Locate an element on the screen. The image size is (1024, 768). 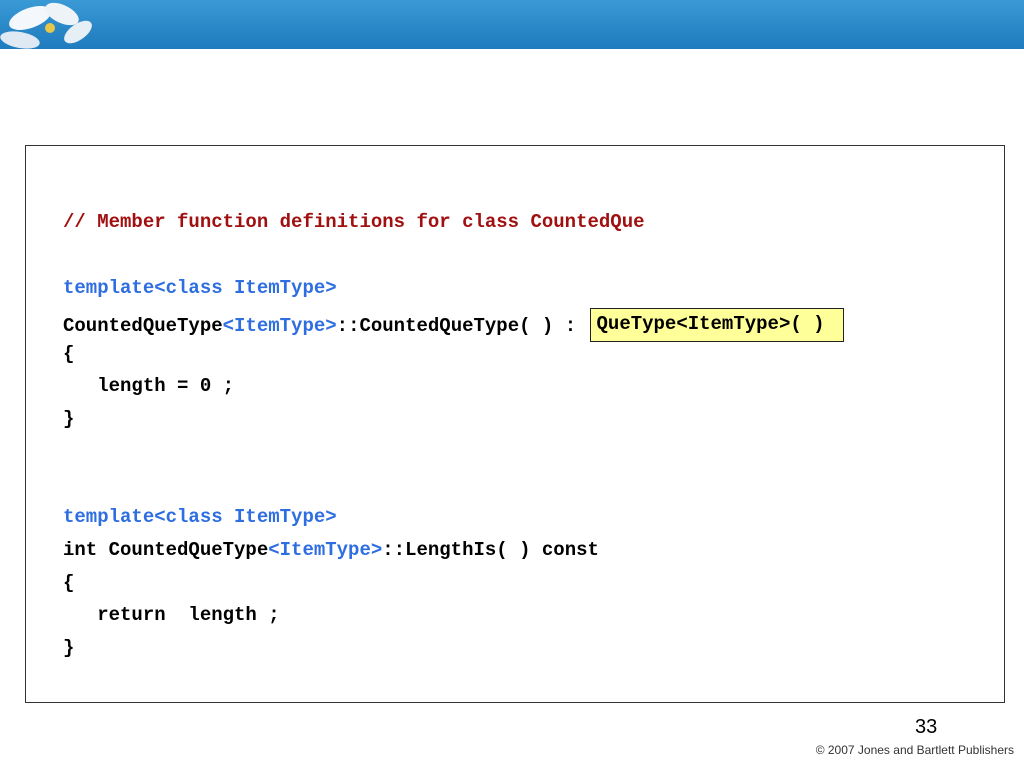
base-init-highlight: QueType<ItemType>( ) is located at coordinates (716, 325).